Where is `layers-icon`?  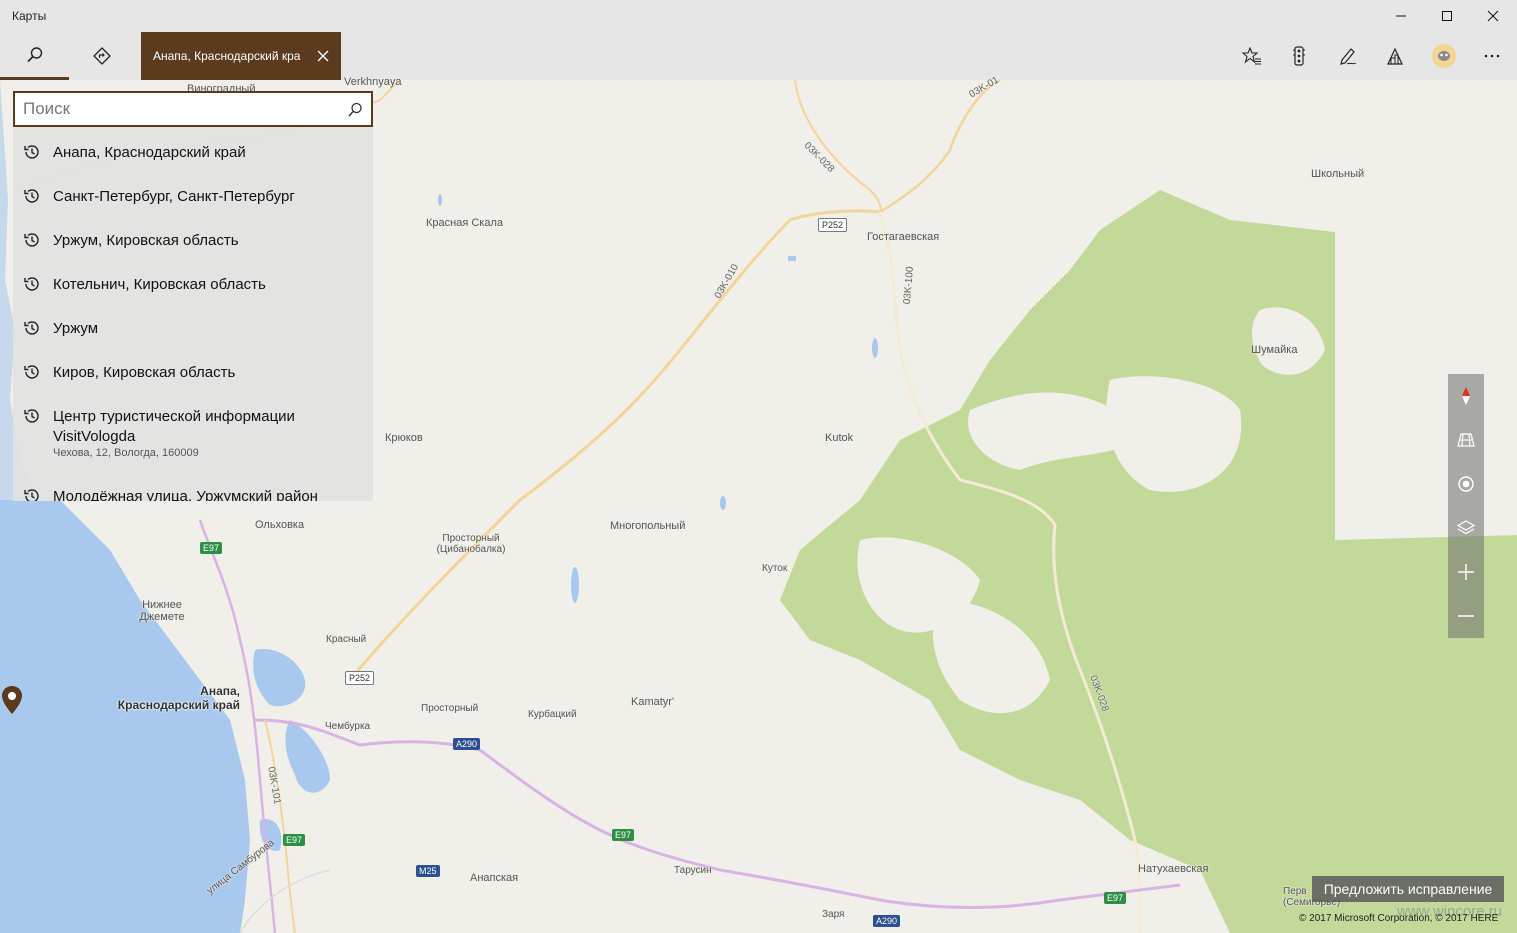
layers-icon is located at coordinates (1466, 527).